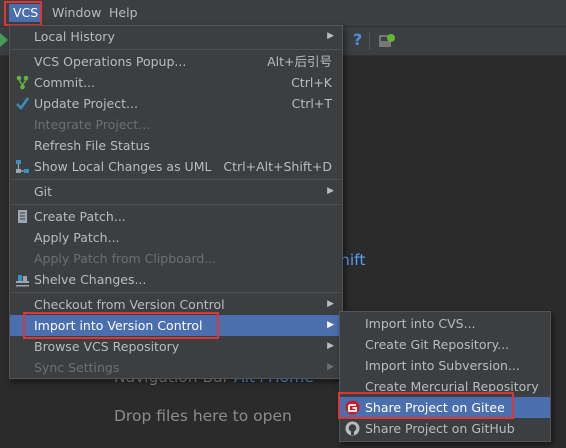  I want to click on gitee-icon, so click(352, 407).